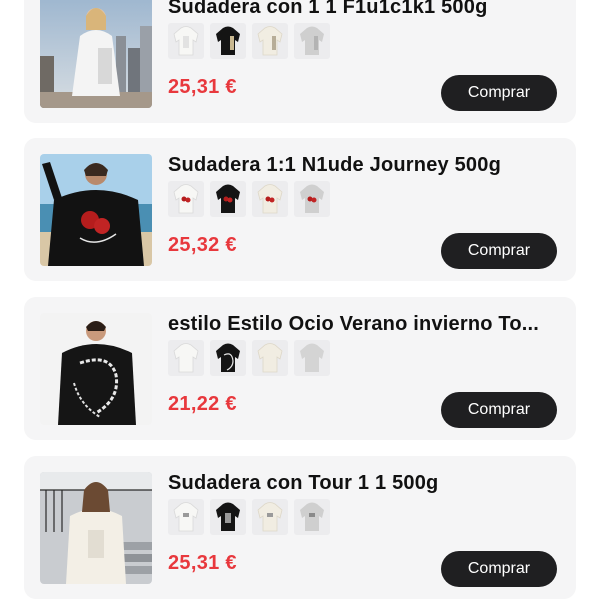 This screenshot has height=600, width=600. What do you see at coordinates (366, 9) in the screenshot?
I see `product-title: Sudadera con 1 1 F1u1c1k1 500g` at bounding box center [366, 9].